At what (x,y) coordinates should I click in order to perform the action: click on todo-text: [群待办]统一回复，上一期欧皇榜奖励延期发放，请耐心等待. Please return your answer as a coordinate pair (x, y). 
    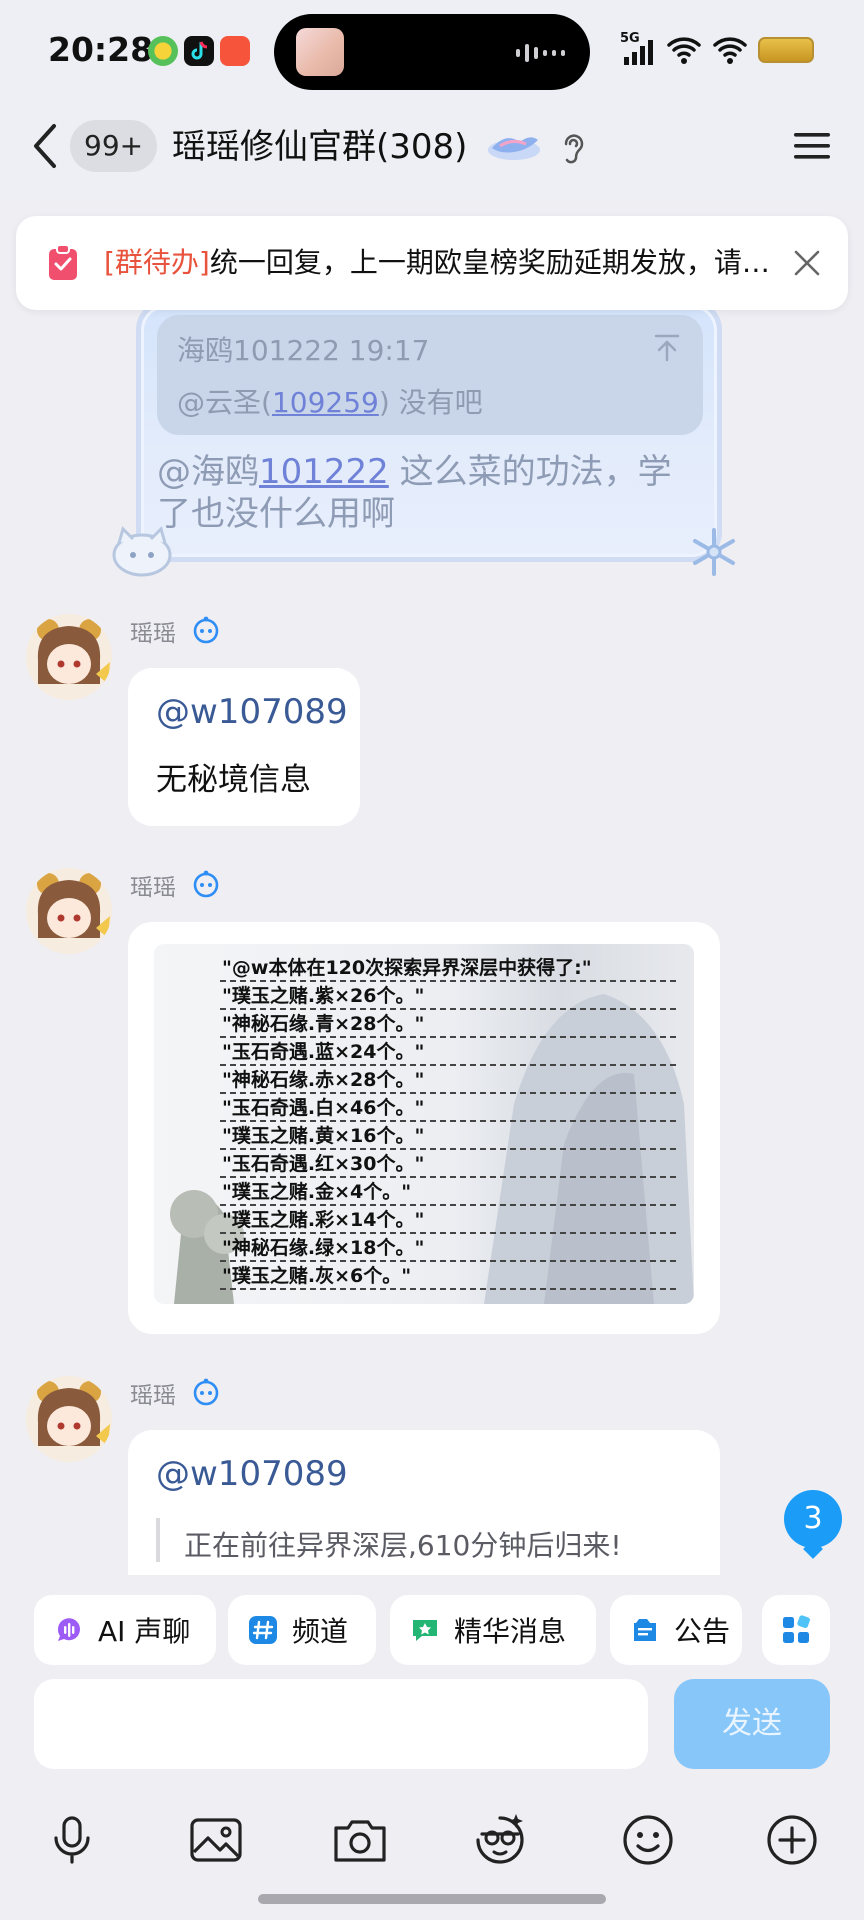
    Looking at the image, I should click on (442, 263).